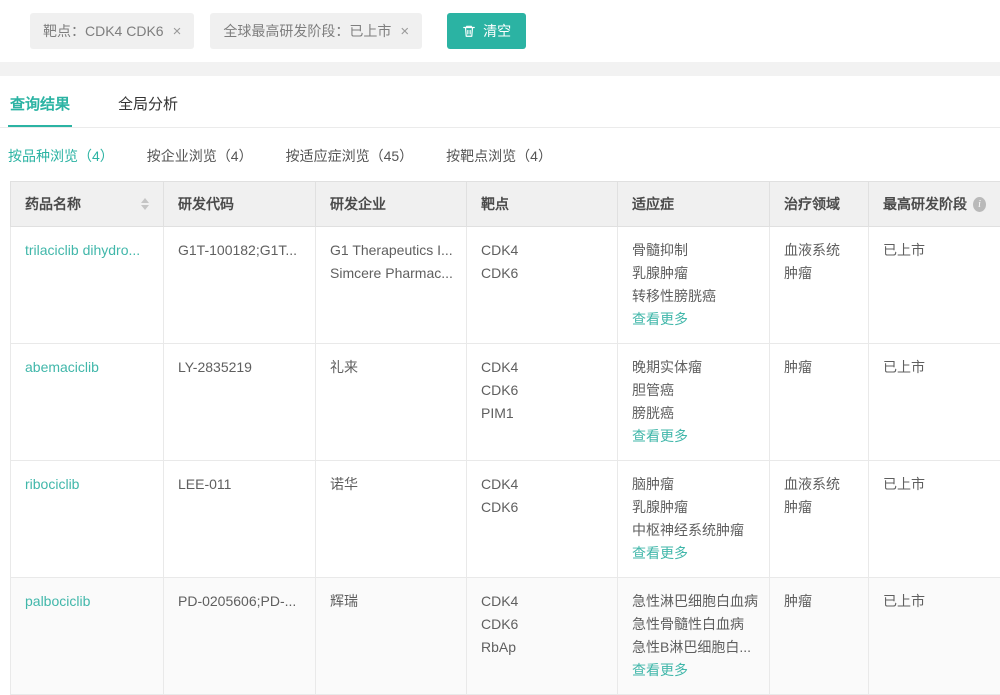 This screenshot has width=1000, height=695. I want to click on column-header-target: 靶点, so click(542, 204).